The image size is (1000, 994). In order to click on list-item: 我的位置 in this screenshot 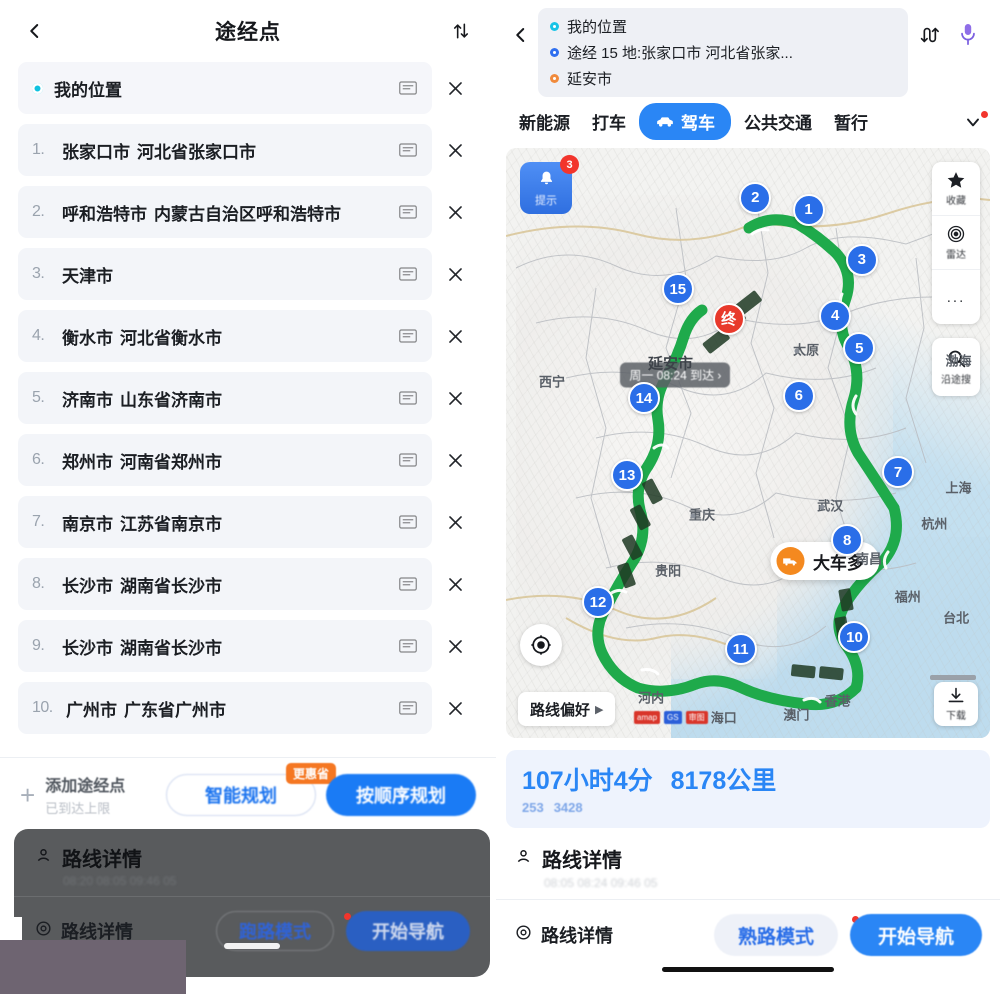, I will do `click(248, 88)`.